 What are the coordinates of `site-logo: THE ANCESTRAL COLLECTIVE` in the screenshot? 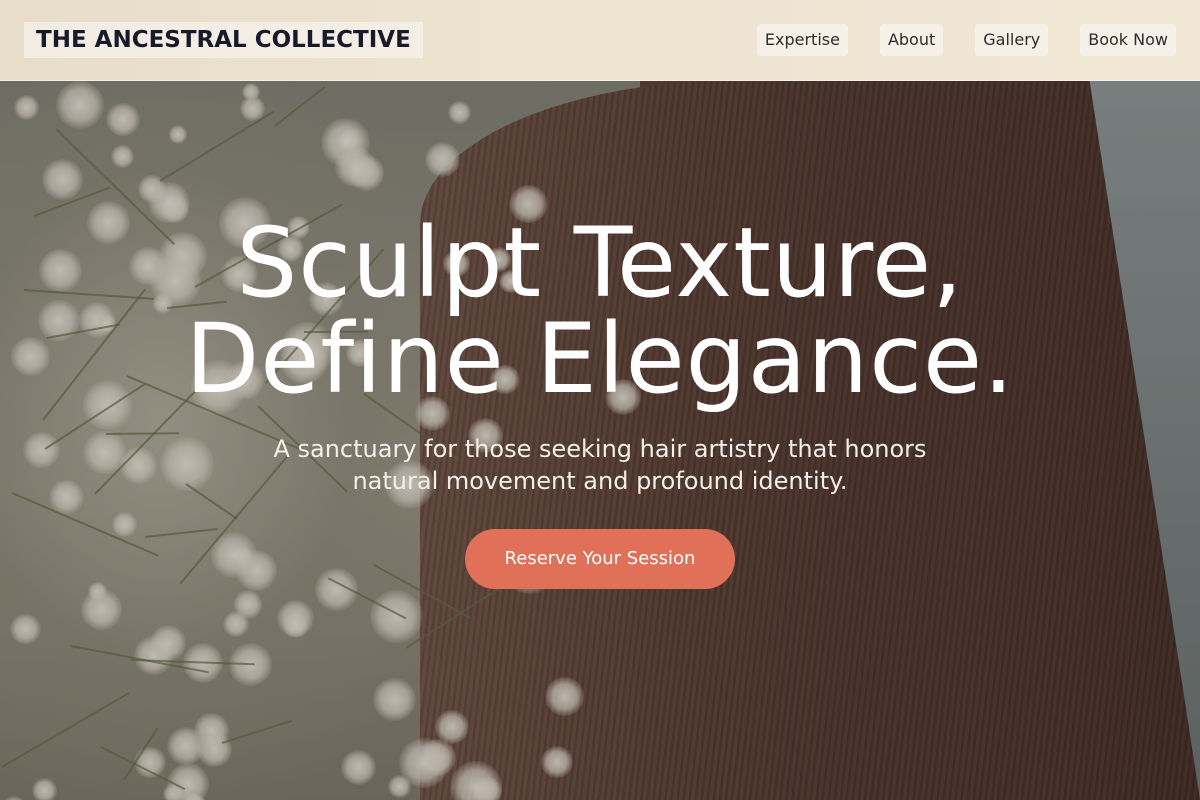 It's located at (223, 40).